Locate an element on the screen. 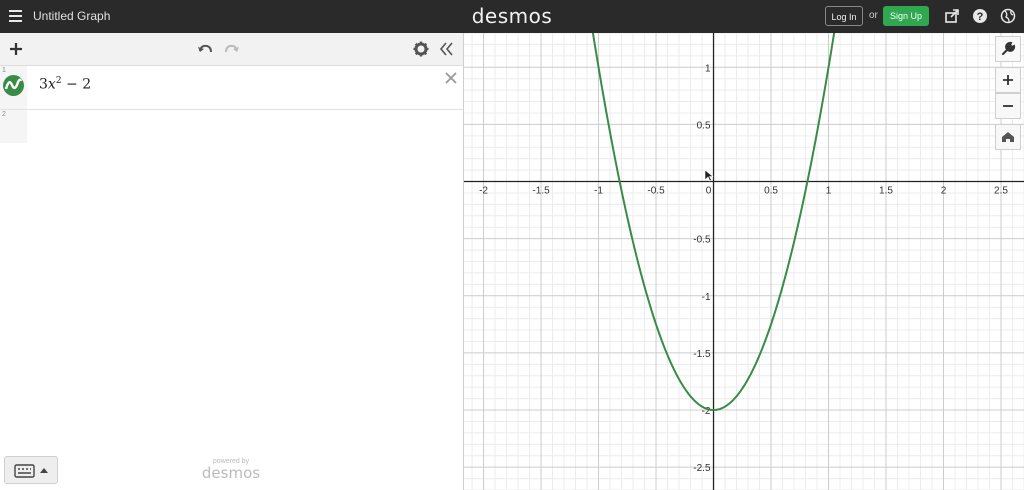 Image resolution: width=1024 pixels, height=490 pixels. wrench-icon is located at coordinates (1009, 48).